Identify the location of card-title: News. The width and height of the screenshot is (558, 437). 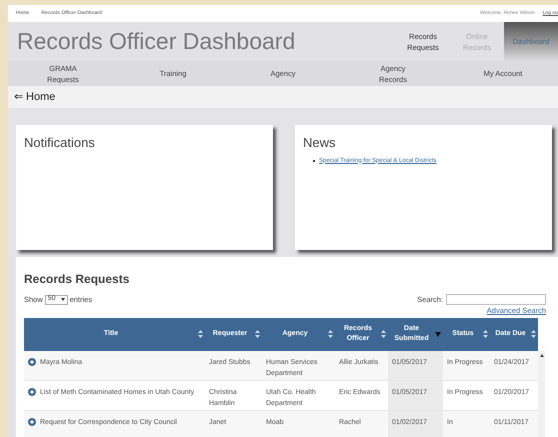
(320, 143).